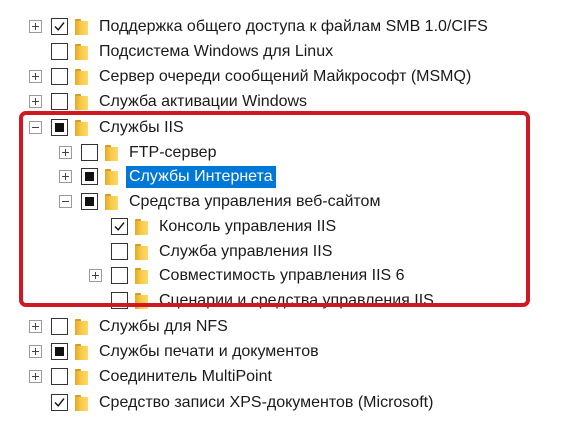 The height and width of the screenshot is (448, 587). I want to click on tree-item-label: Службы для NFS, so click(163, 326).